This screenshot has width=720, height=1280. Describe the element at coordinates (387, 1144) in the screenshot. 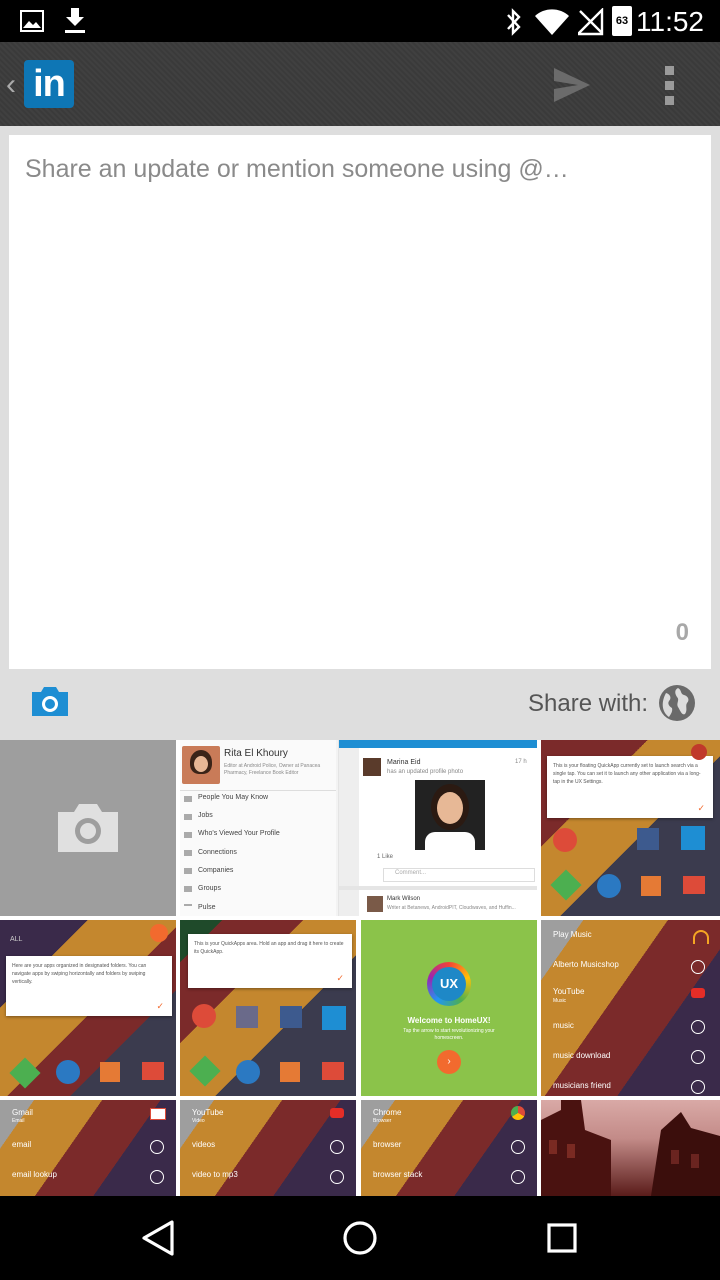

I see `result-row: browser` at that location.